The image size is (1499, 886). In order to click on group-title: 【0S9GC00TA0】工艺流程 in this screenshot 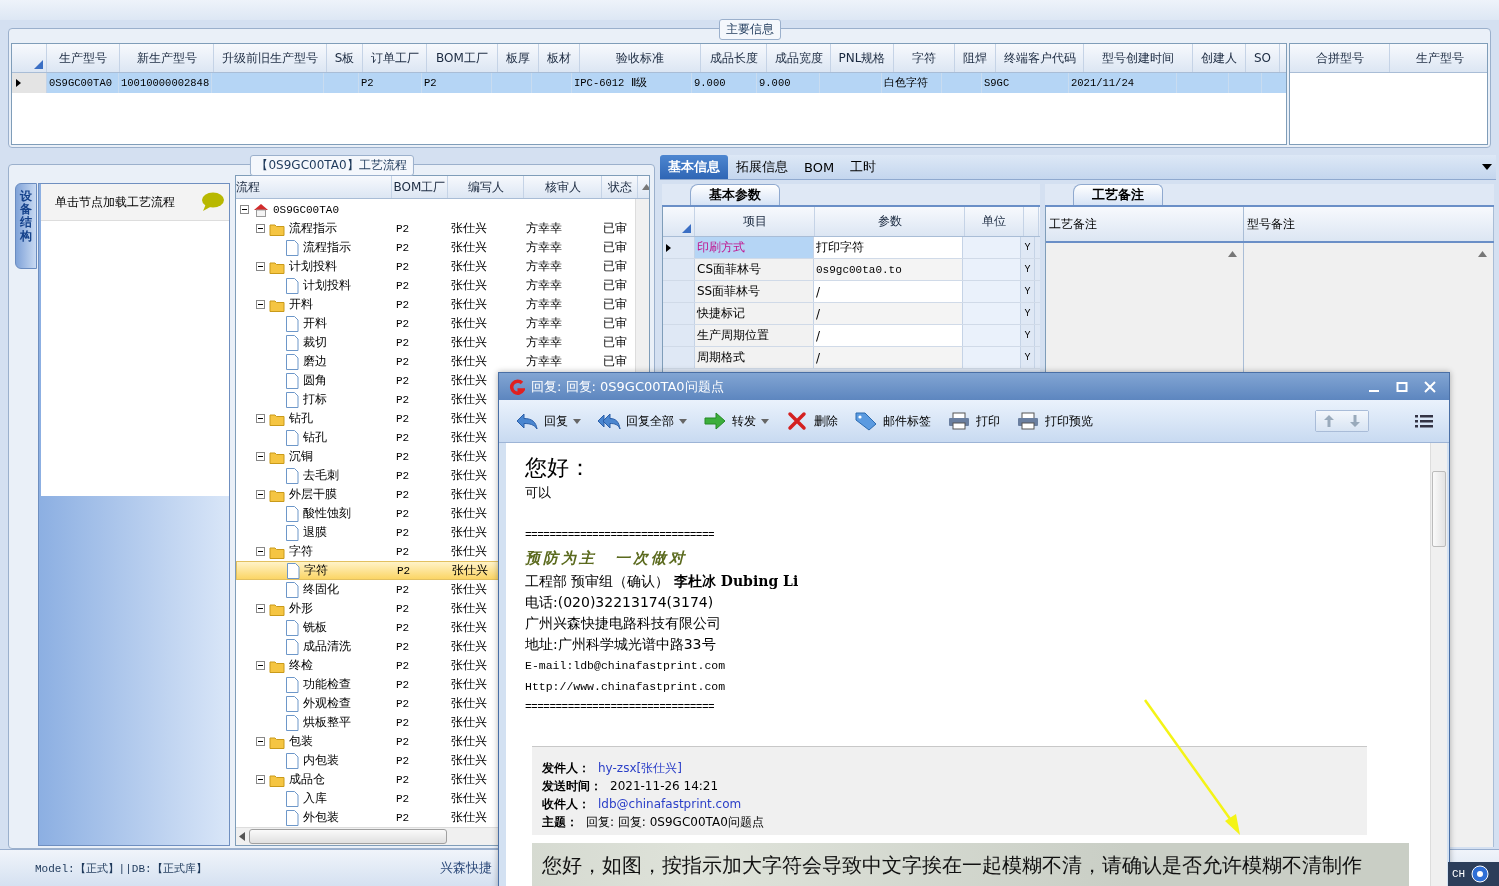, I will do `click(331, 165)`.